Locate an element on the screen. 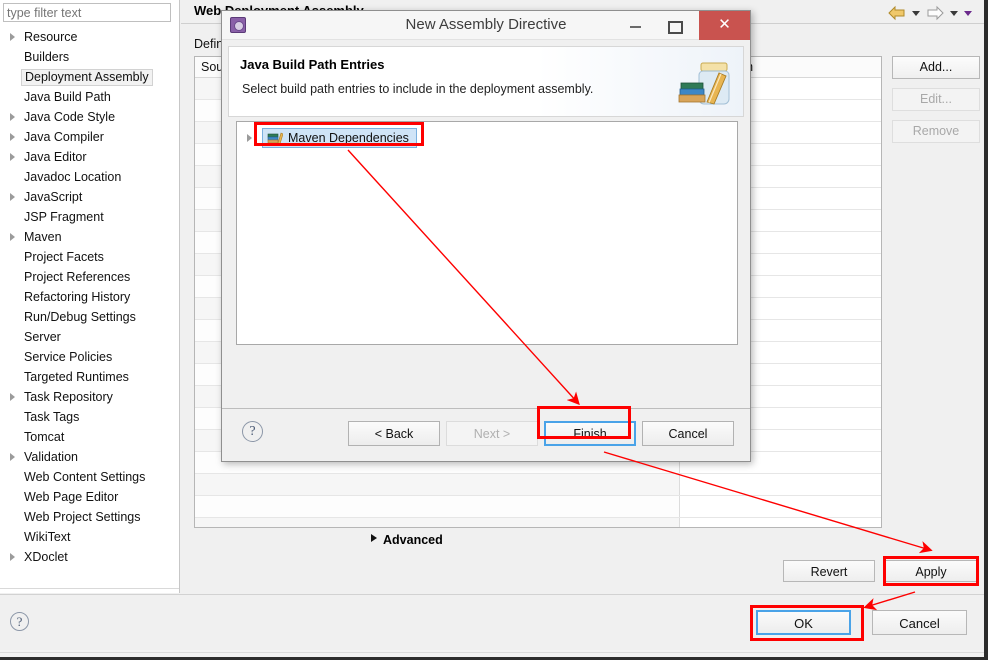 The image size is (988, 660). next-button: Next > is located at coordinates (492, 433).